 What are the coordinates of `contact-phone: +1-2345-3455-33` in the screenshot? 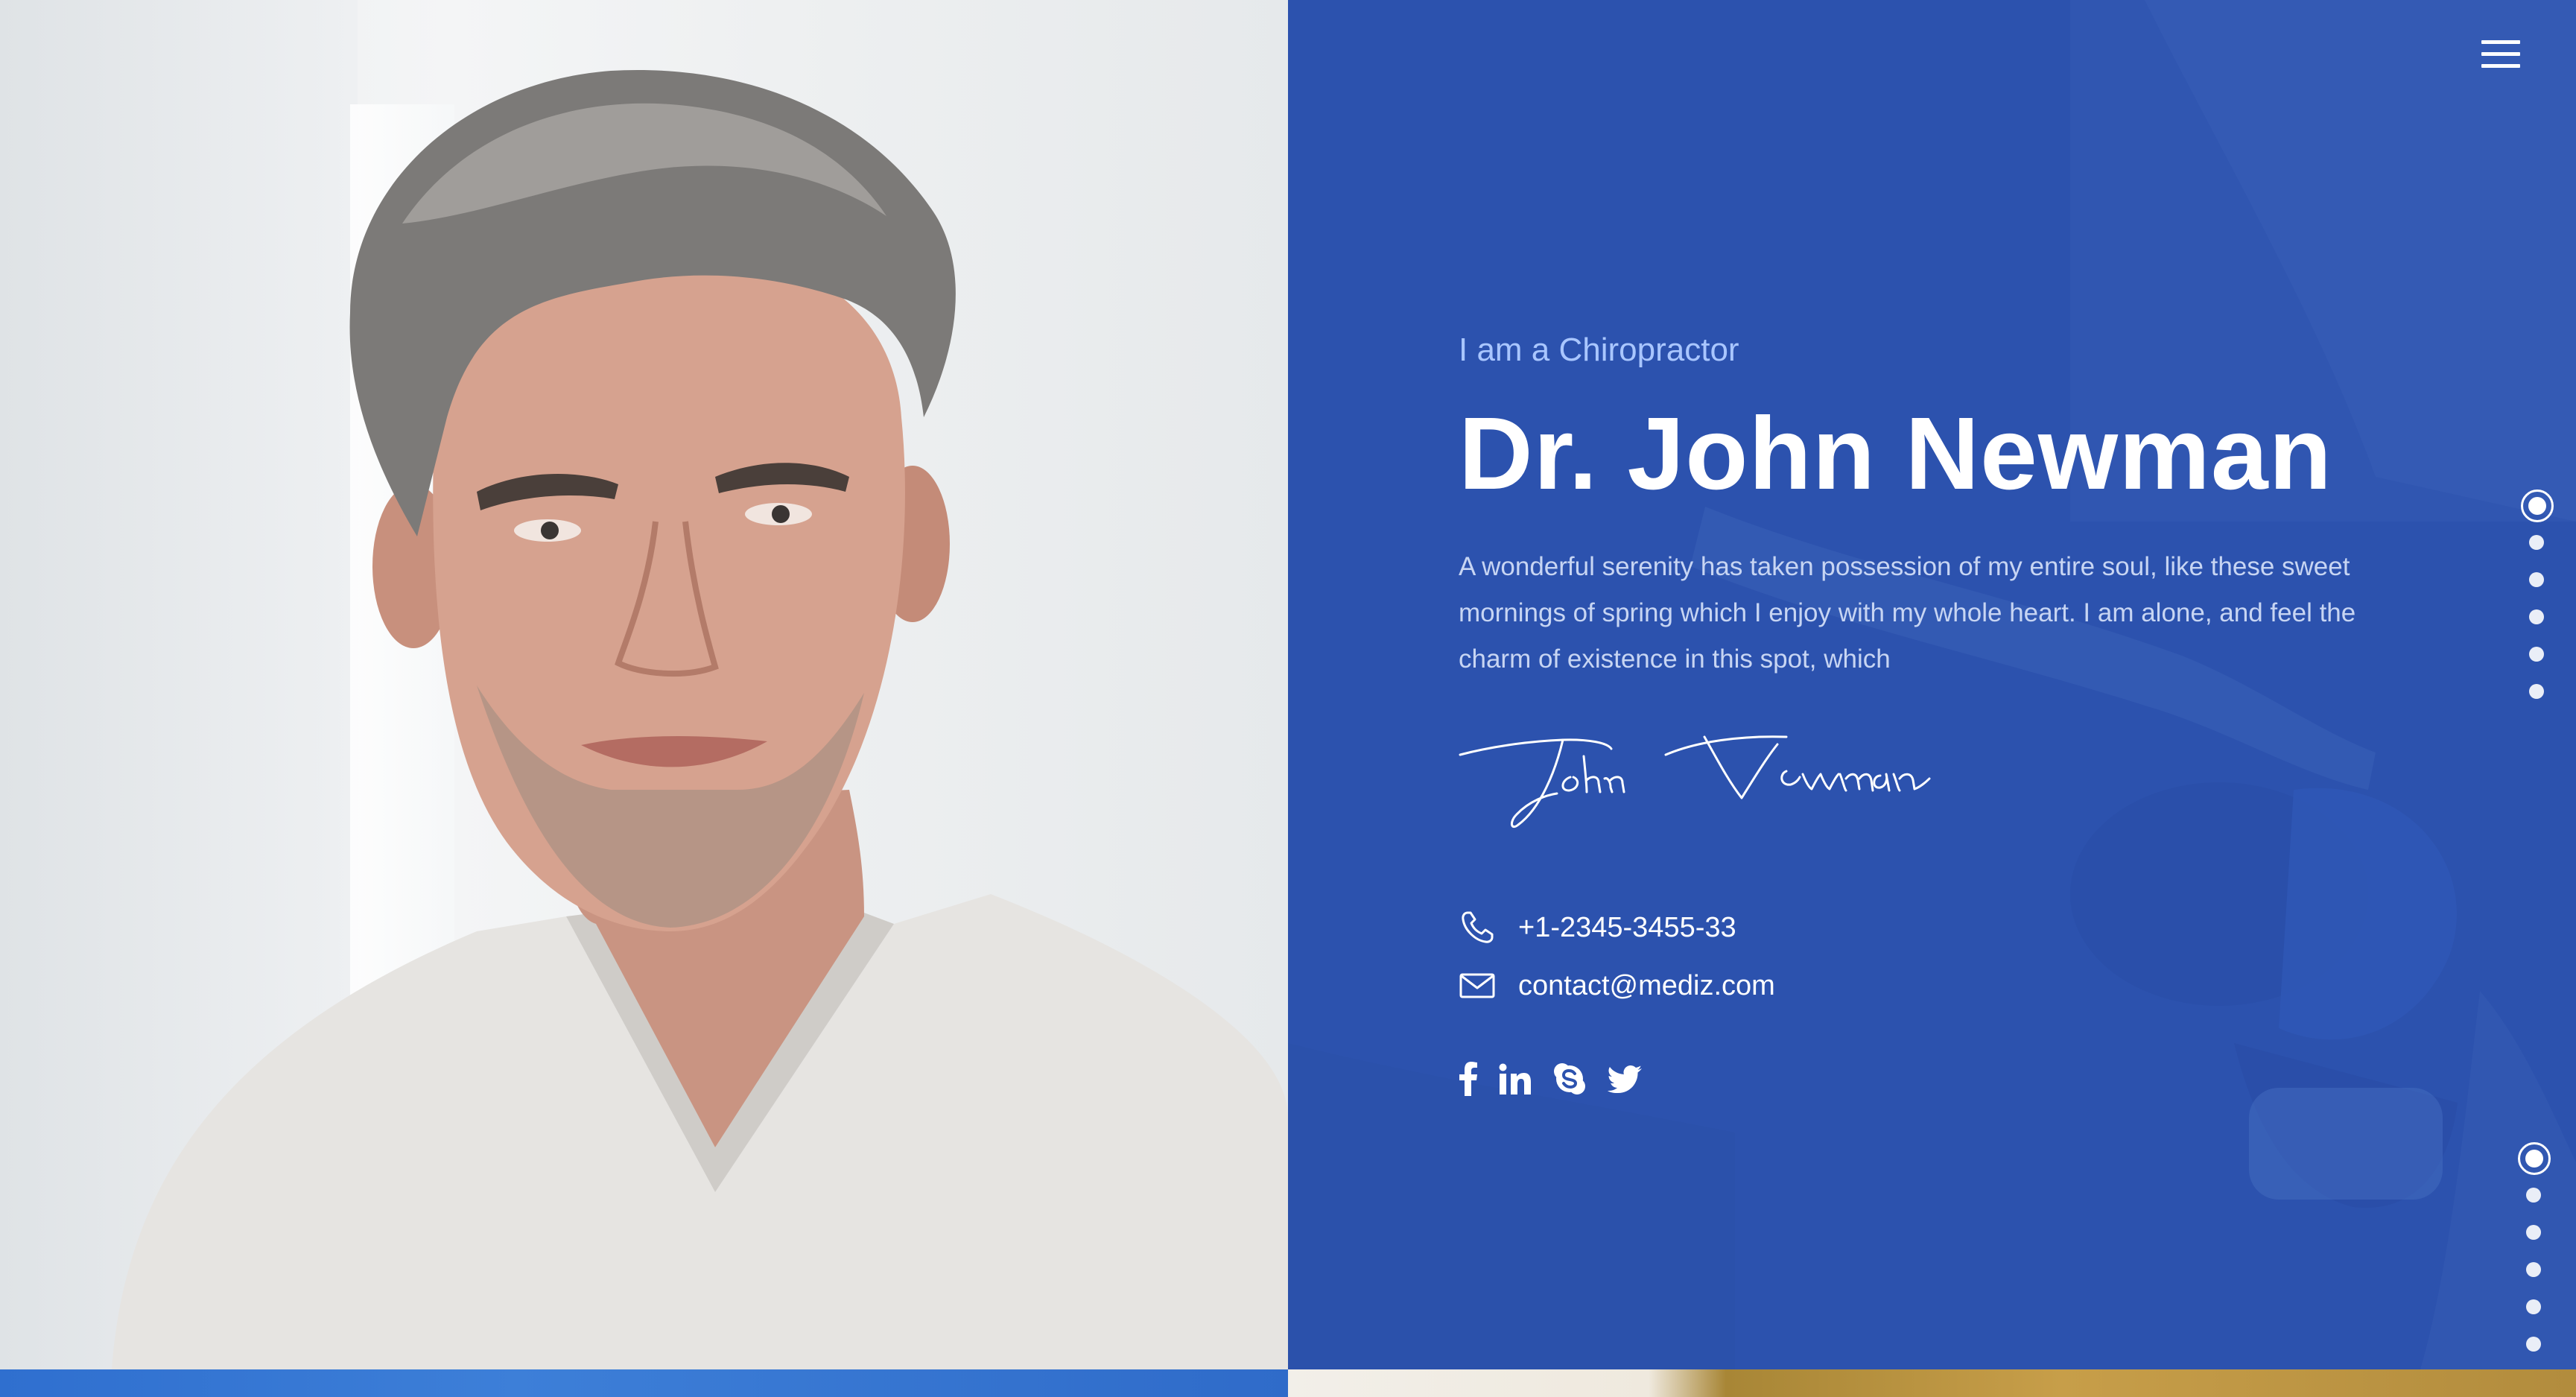 It's located at (1598, 927).